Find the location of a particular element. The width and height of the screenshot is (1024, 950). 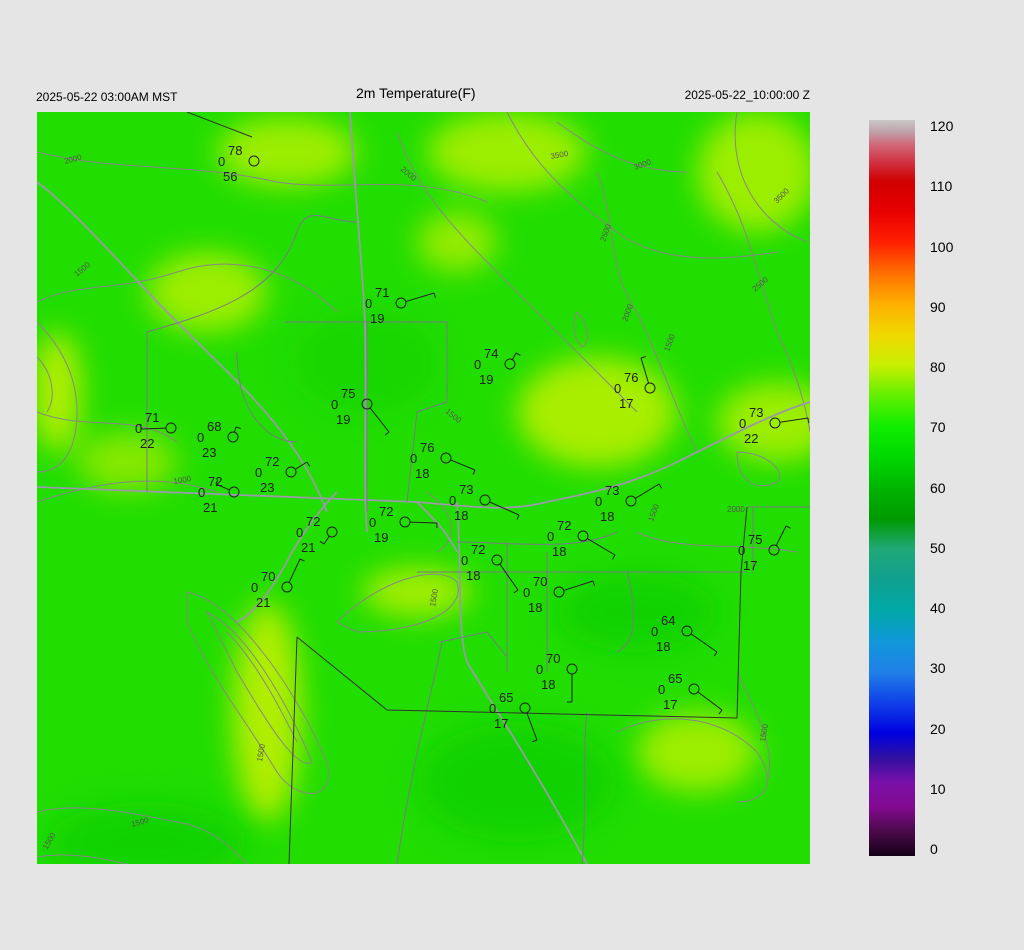

colorbar-tick-label: 100 is located at coordinates (942, 246).